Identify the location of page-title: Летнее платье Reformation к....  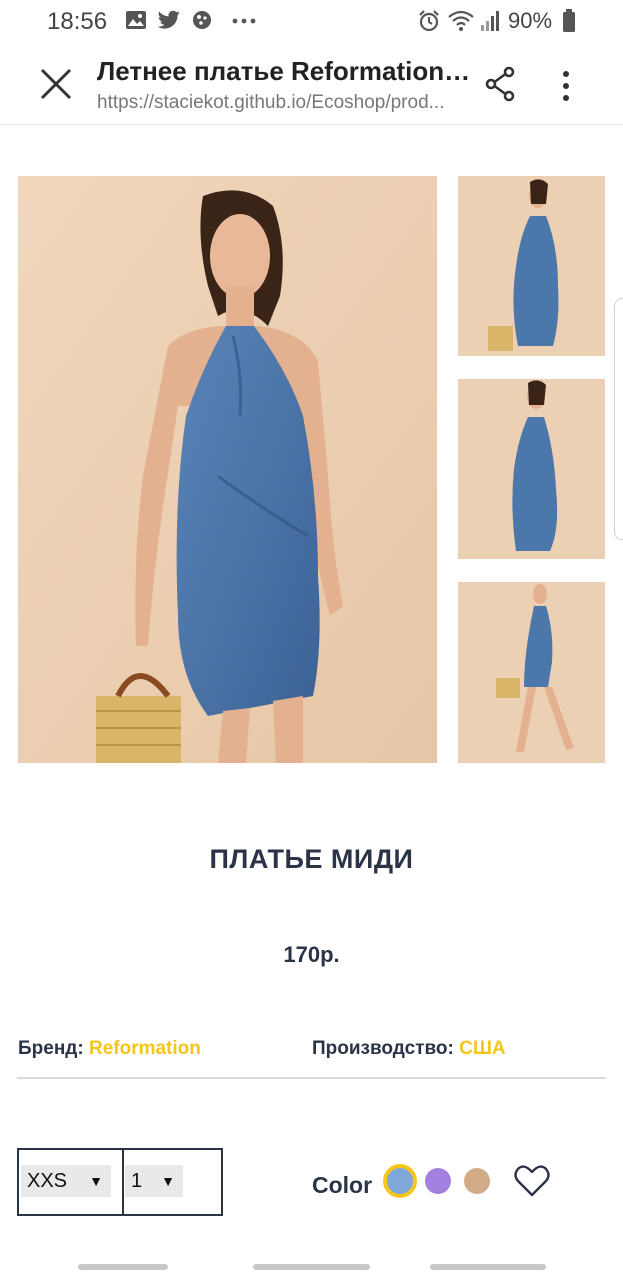
(287, 71).